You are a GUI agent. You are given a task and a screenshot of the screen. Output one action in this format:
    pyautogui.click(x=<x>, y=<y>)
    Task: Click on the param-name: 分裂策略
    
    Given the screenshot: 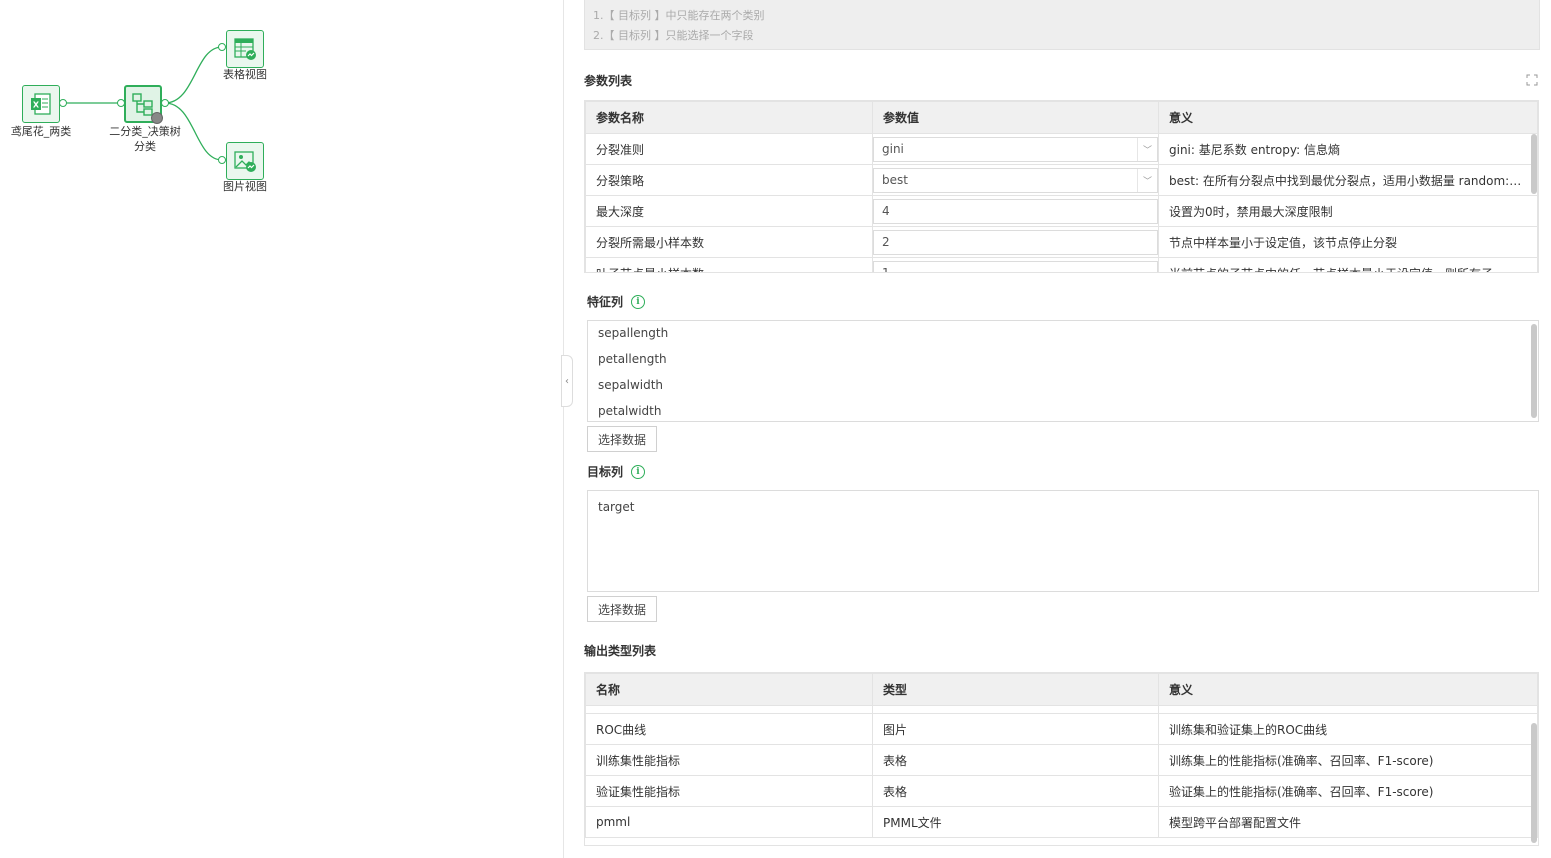 What is the action you would take?
    pyautogui.click(x=729, y=180)
    